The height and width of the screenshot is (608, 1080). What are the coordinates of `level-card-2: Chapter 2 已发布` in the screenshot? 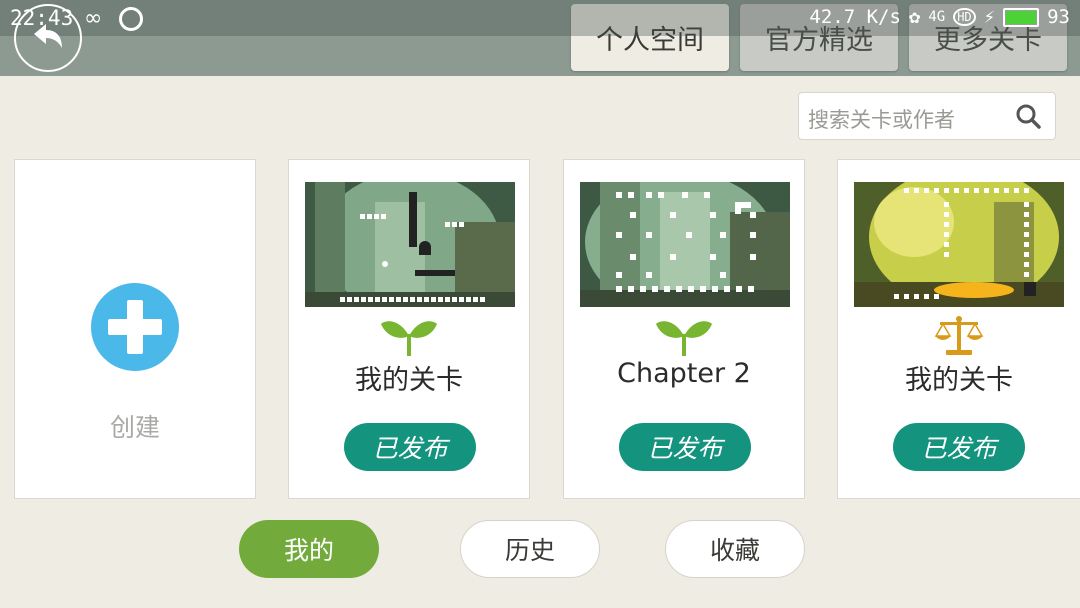 It's located at (684, 329).